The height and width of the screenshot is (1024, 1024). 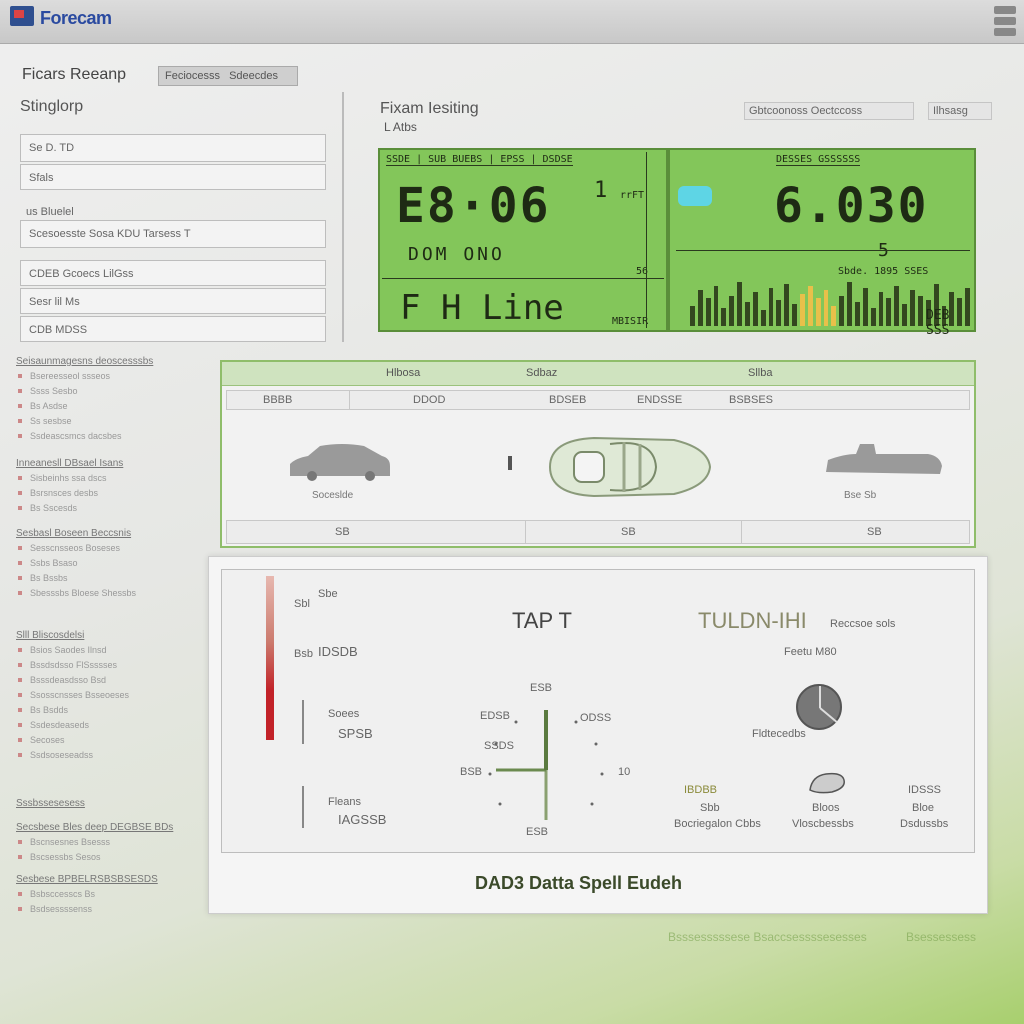 I want to click on marker-icon, so click(x=510, y=463).